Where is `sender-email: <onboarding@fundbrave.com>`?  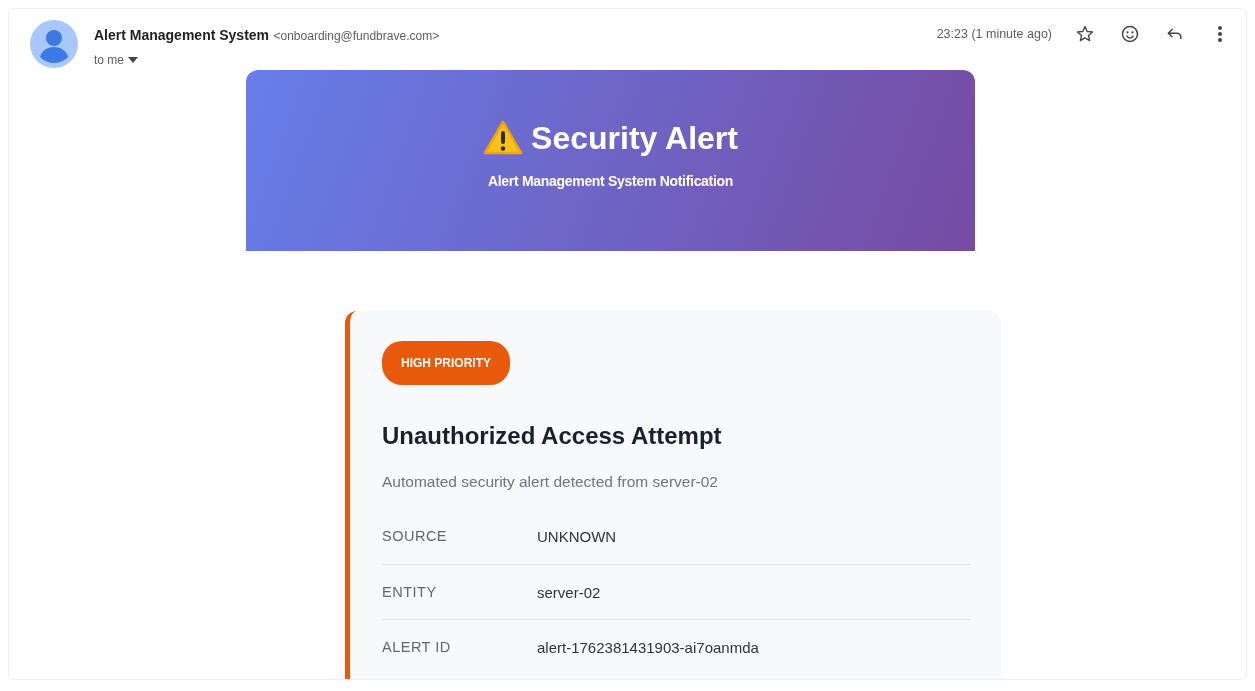 sender-email: <onboarding@fundbrave.com> is located at coordinates (356, 36).